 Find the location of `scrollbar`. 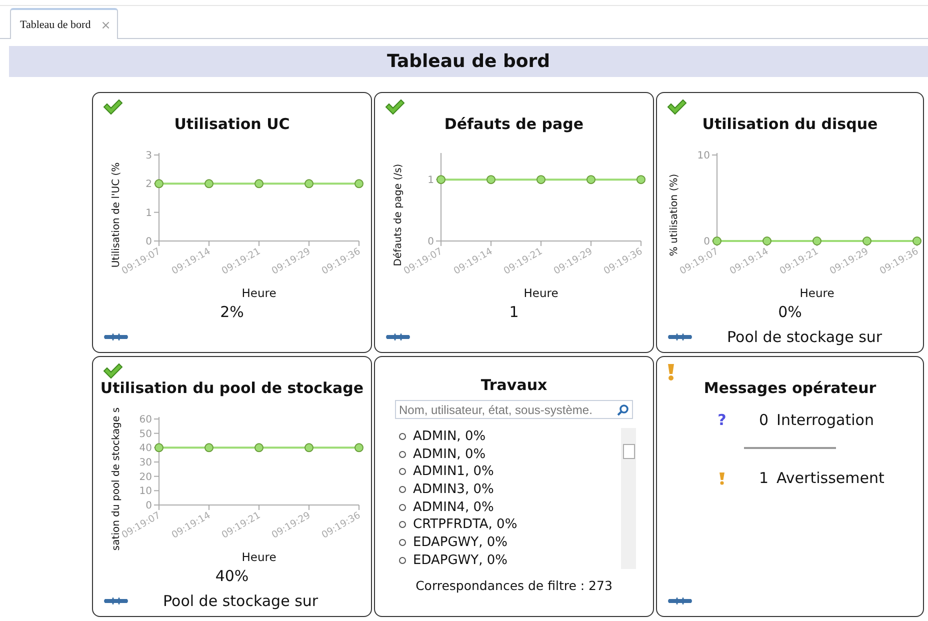

scrollbar is located at coordinates (628, 499).